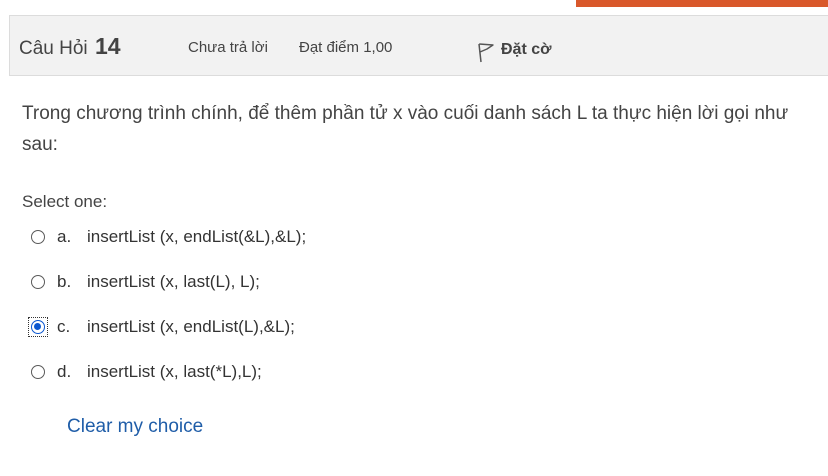 This screenshot has height=476, width=828. I want to click on option-letter: c., so click(64, 326).